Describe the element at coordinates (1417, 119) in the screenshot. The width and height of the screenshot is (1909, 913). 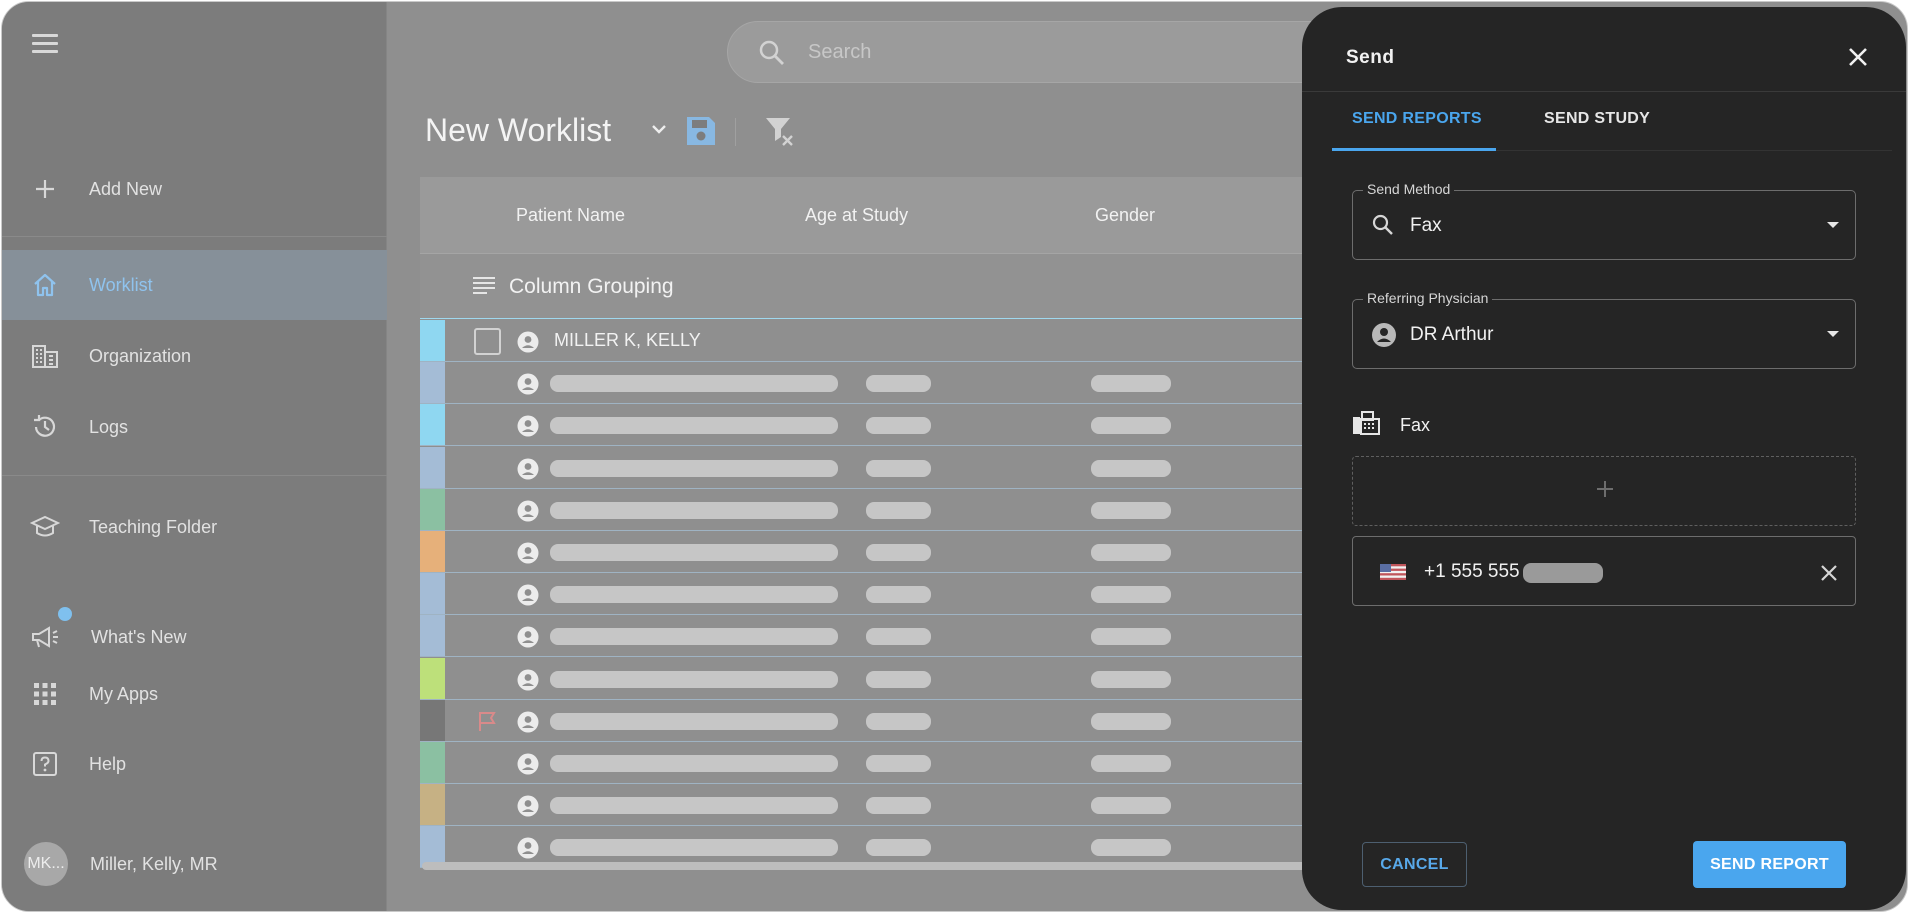
I see `tab-send-reports: SEND REPORTS` at that location.